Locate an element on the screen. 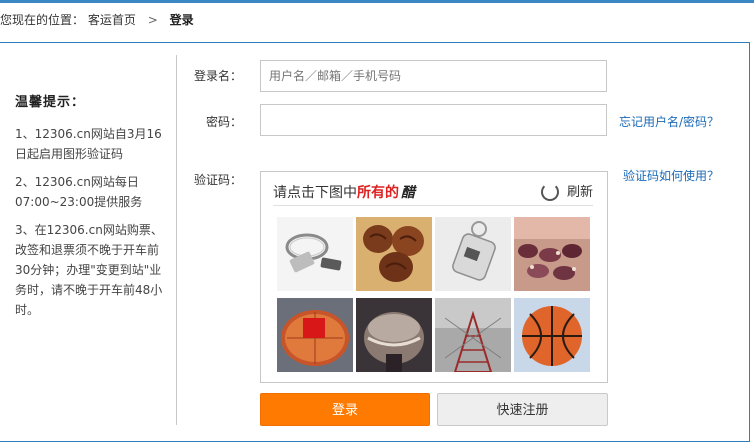 The height and width of the screenshot is (448, 754). key-ring-icon is located at coordinates (315, 254).